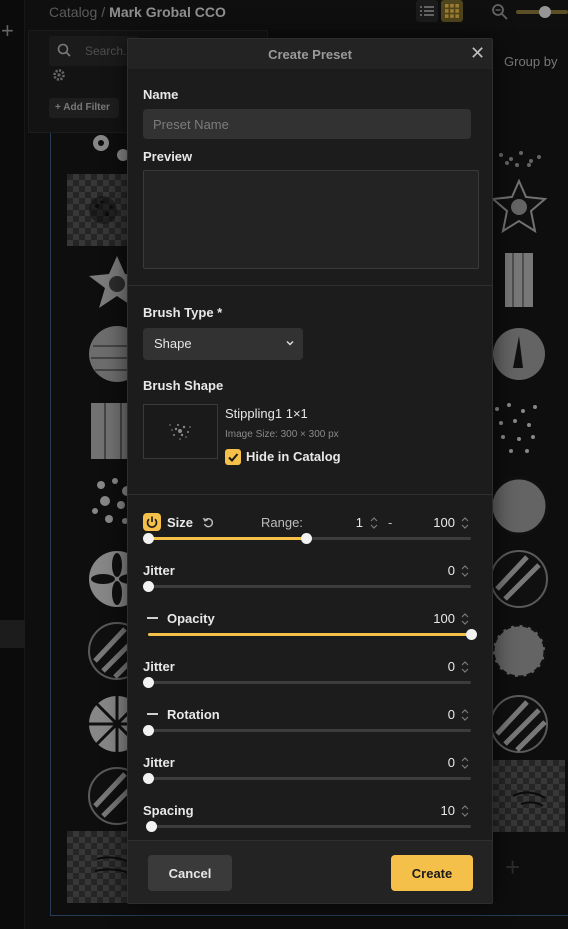  Describe the element at coordinates (159, 570) in the screenshot. I see `size-jitter-label: Jitter` at that location.